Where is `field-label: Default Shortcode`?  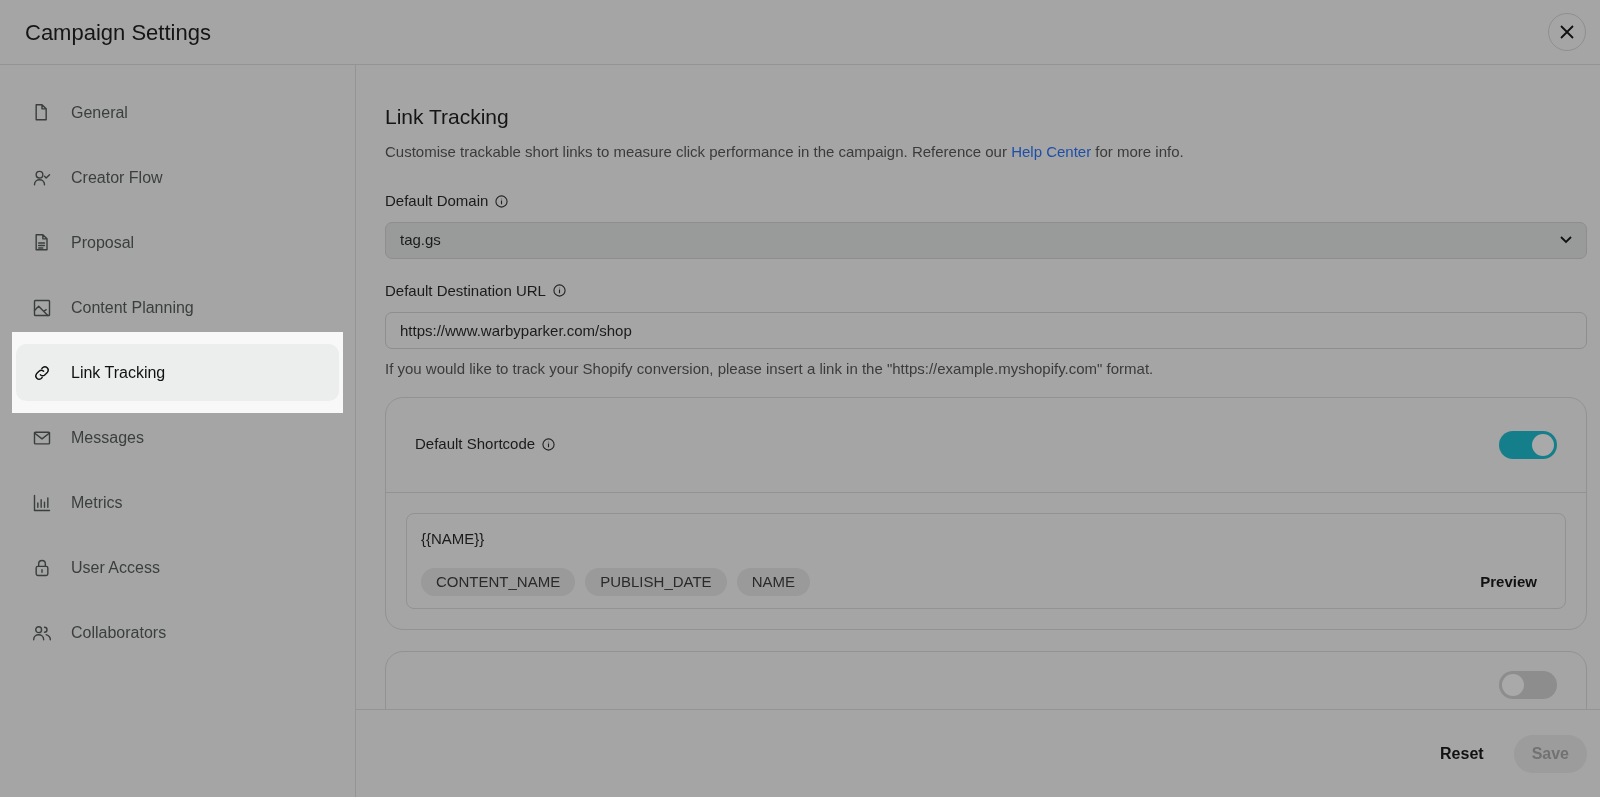
field-label: Default Shortcode is located at coordinates (475, 444).